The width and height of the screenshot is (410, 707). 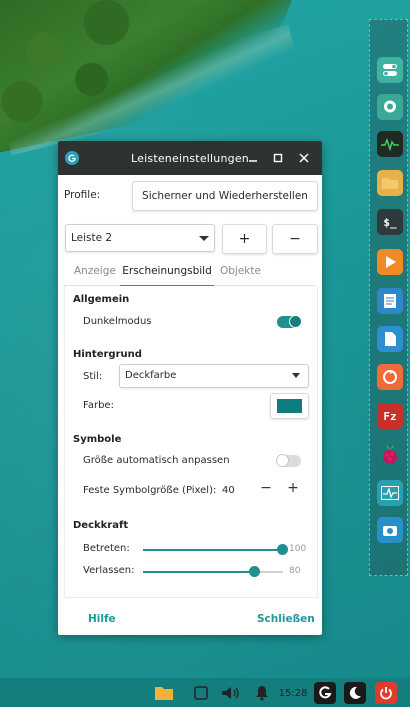 What do you see at coordinates (82, 195) in the screenshot?
I see `profile-label: Profile:` at bounding box center [82, 195].